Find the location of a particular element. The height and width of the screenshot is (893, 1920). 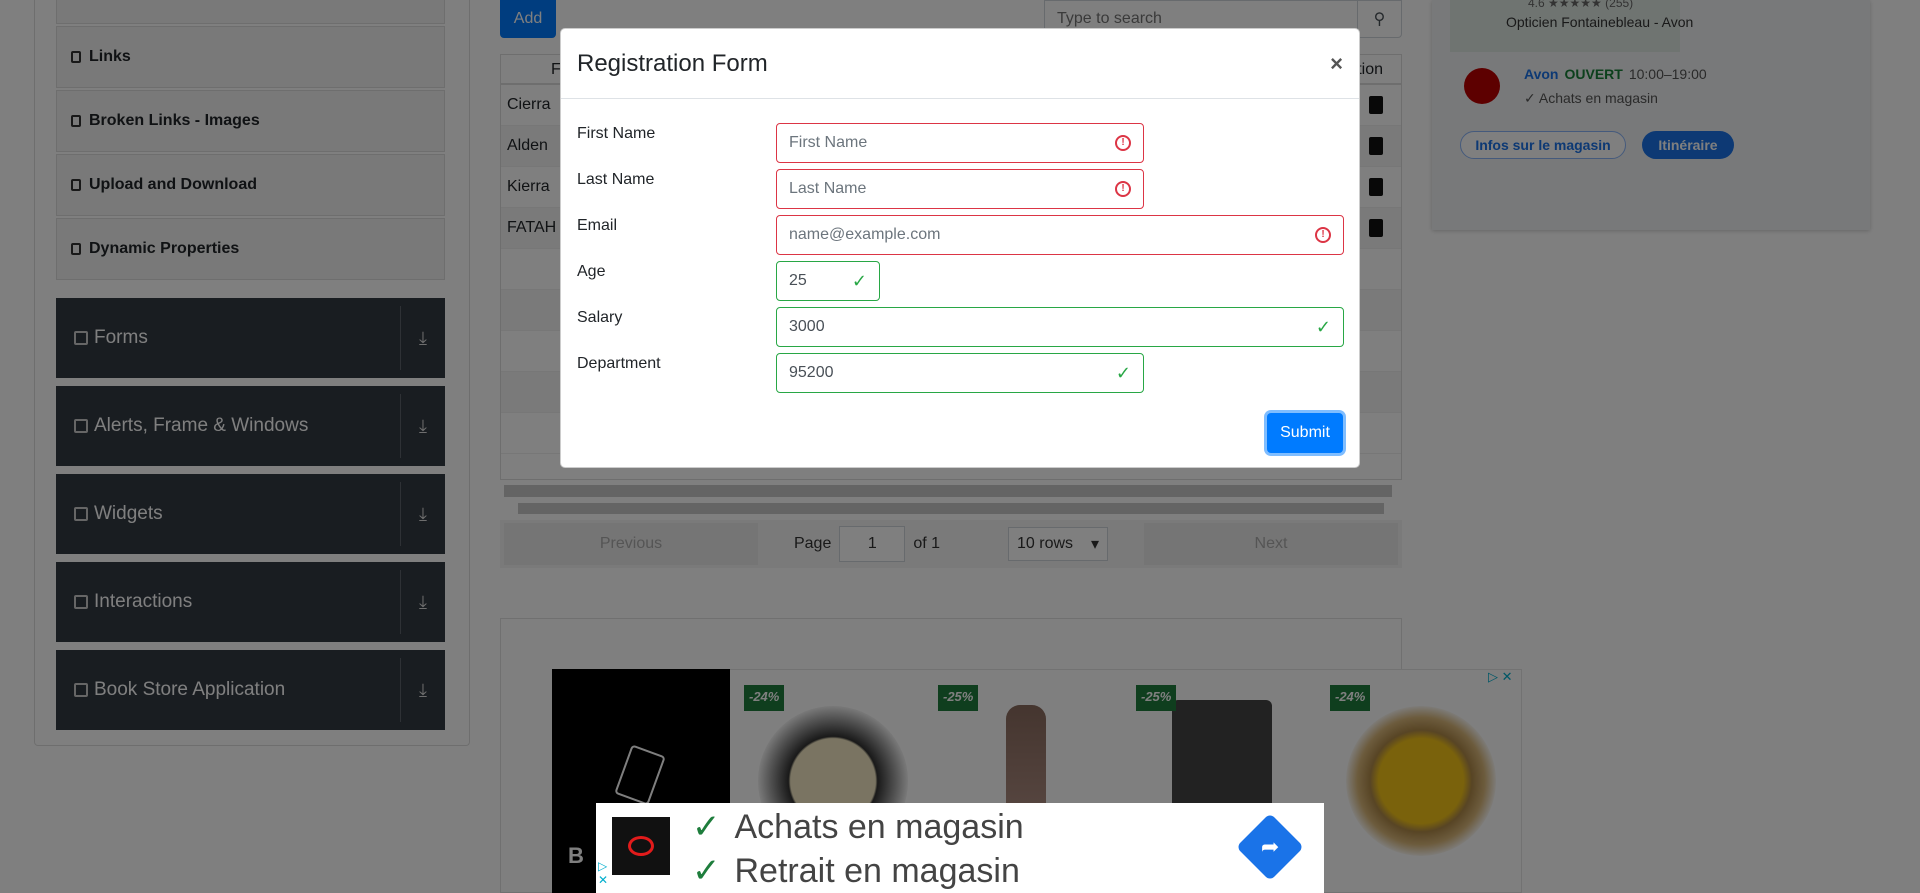

department-input is located at coordinates (952, 373).